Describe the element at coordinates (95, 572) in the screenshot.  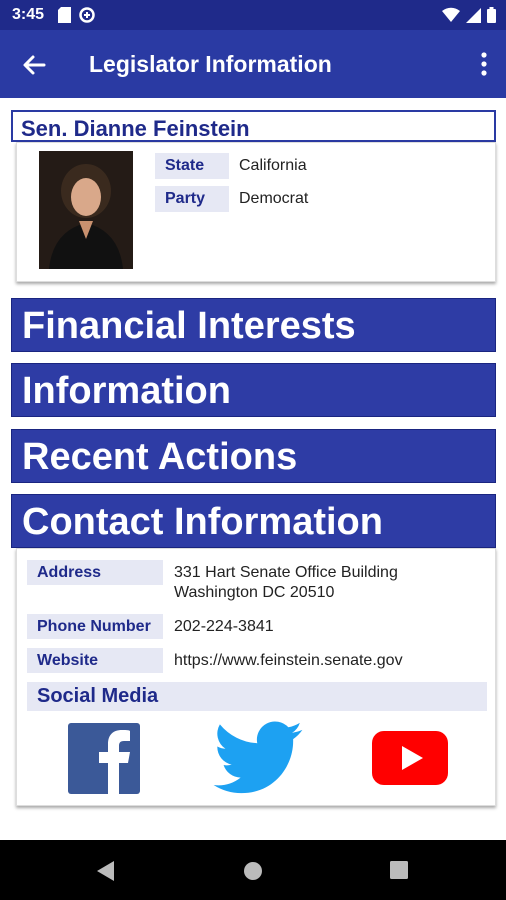
I see `address-label: Address` at that location.